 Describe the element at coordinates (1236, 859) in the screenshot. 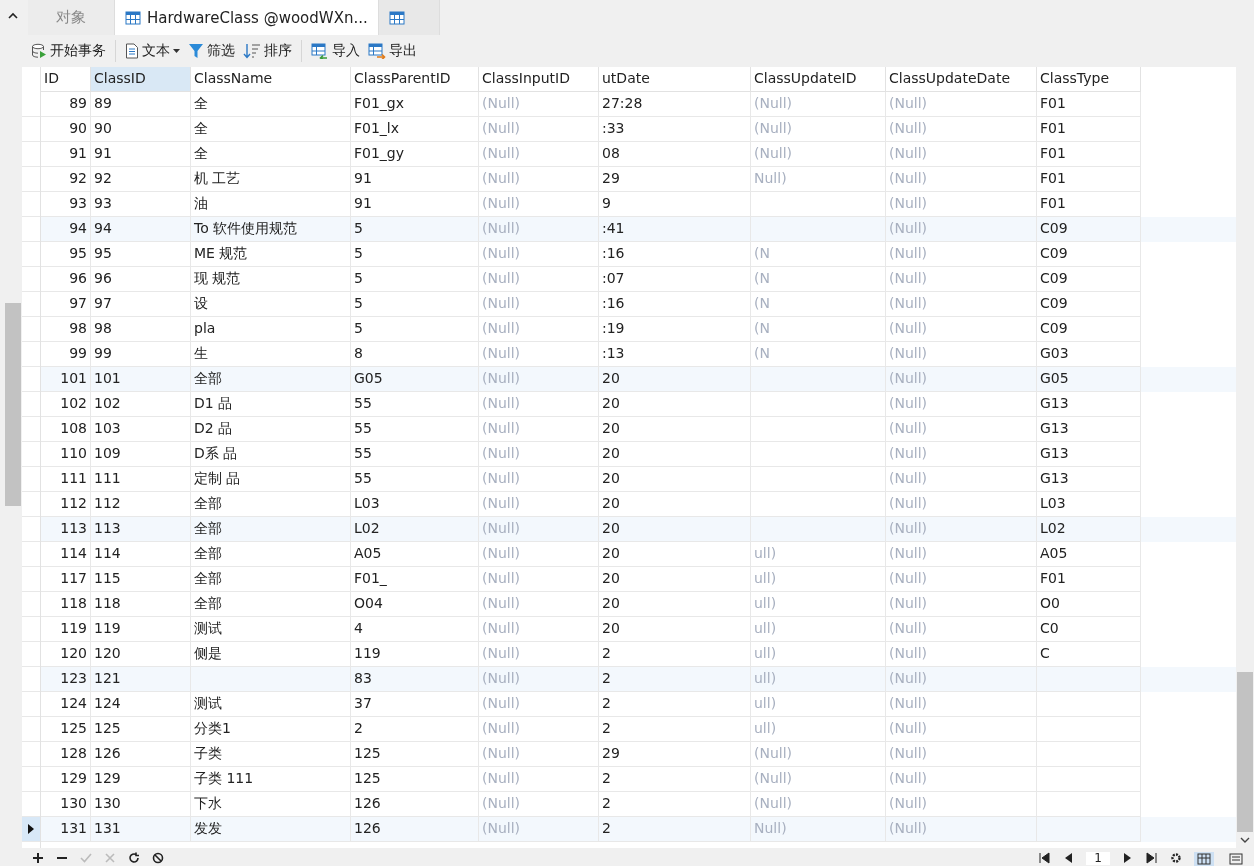

I see `form-view-button` at that location.